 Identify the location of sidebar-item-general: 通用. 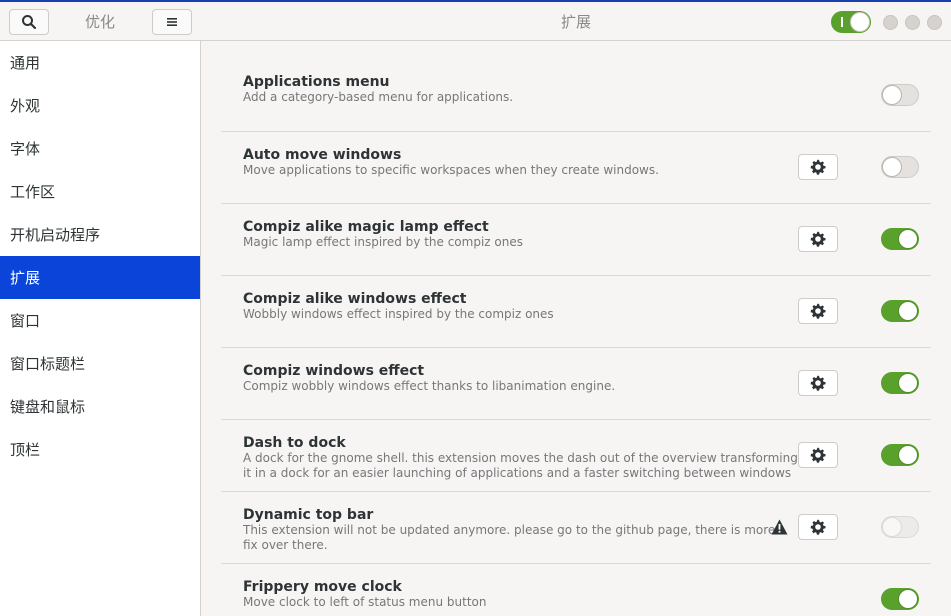
(100, 62).